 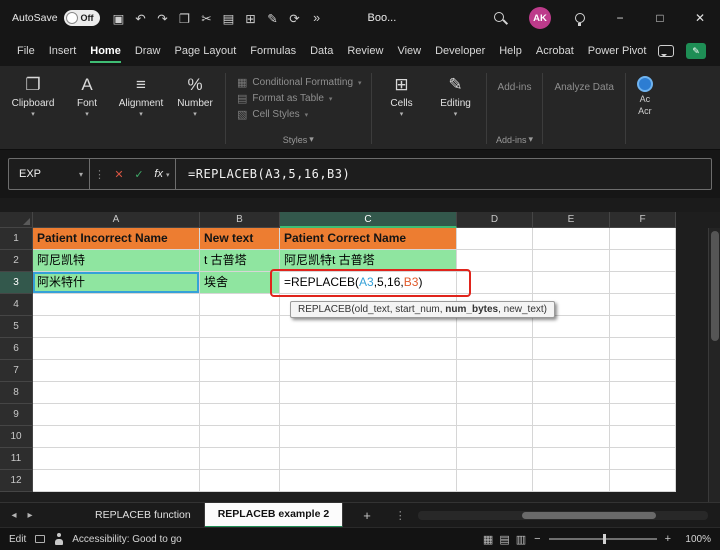 I want to click on ideas-lightbulb-icon, so click(x=580, y=18).